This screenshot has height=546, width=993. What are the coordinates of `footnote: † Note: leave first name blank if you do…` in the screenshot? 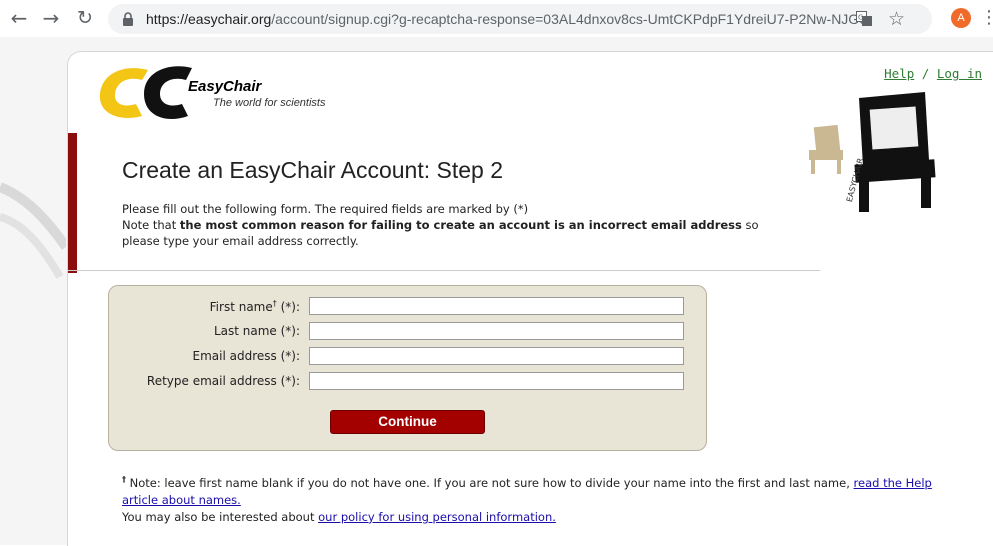 It's located at (542, 498).